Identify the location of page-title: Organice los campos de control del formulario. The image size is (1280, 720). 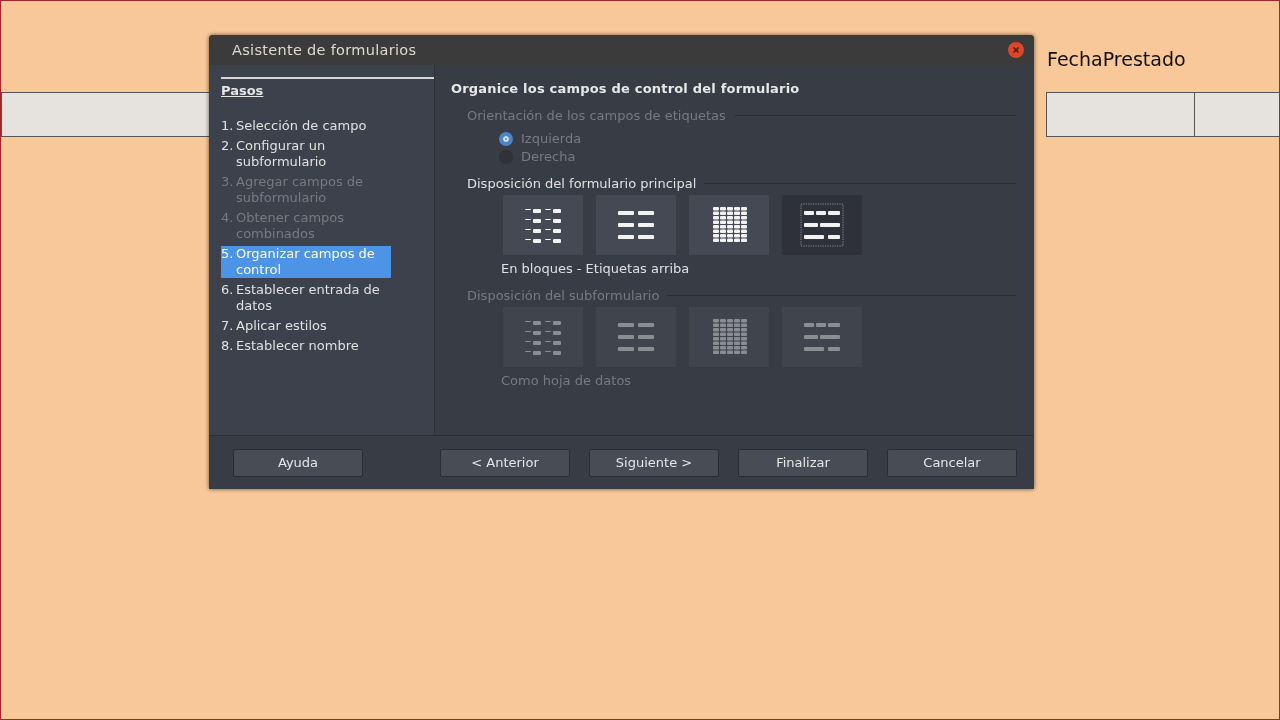
(626, 88).